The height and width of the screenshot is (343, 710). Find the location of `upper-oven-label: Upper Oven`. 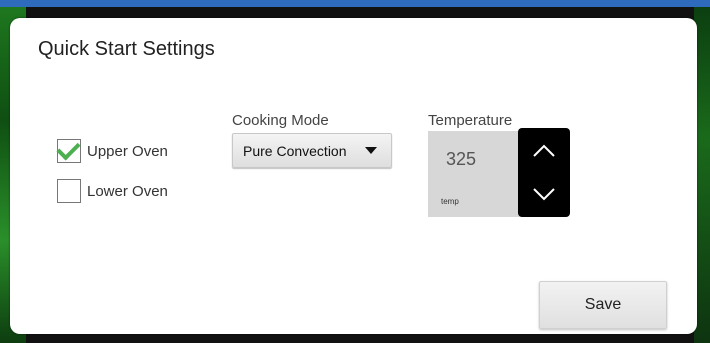

upper-oven-label: Upper Oven is located at coordinates (127, 151).